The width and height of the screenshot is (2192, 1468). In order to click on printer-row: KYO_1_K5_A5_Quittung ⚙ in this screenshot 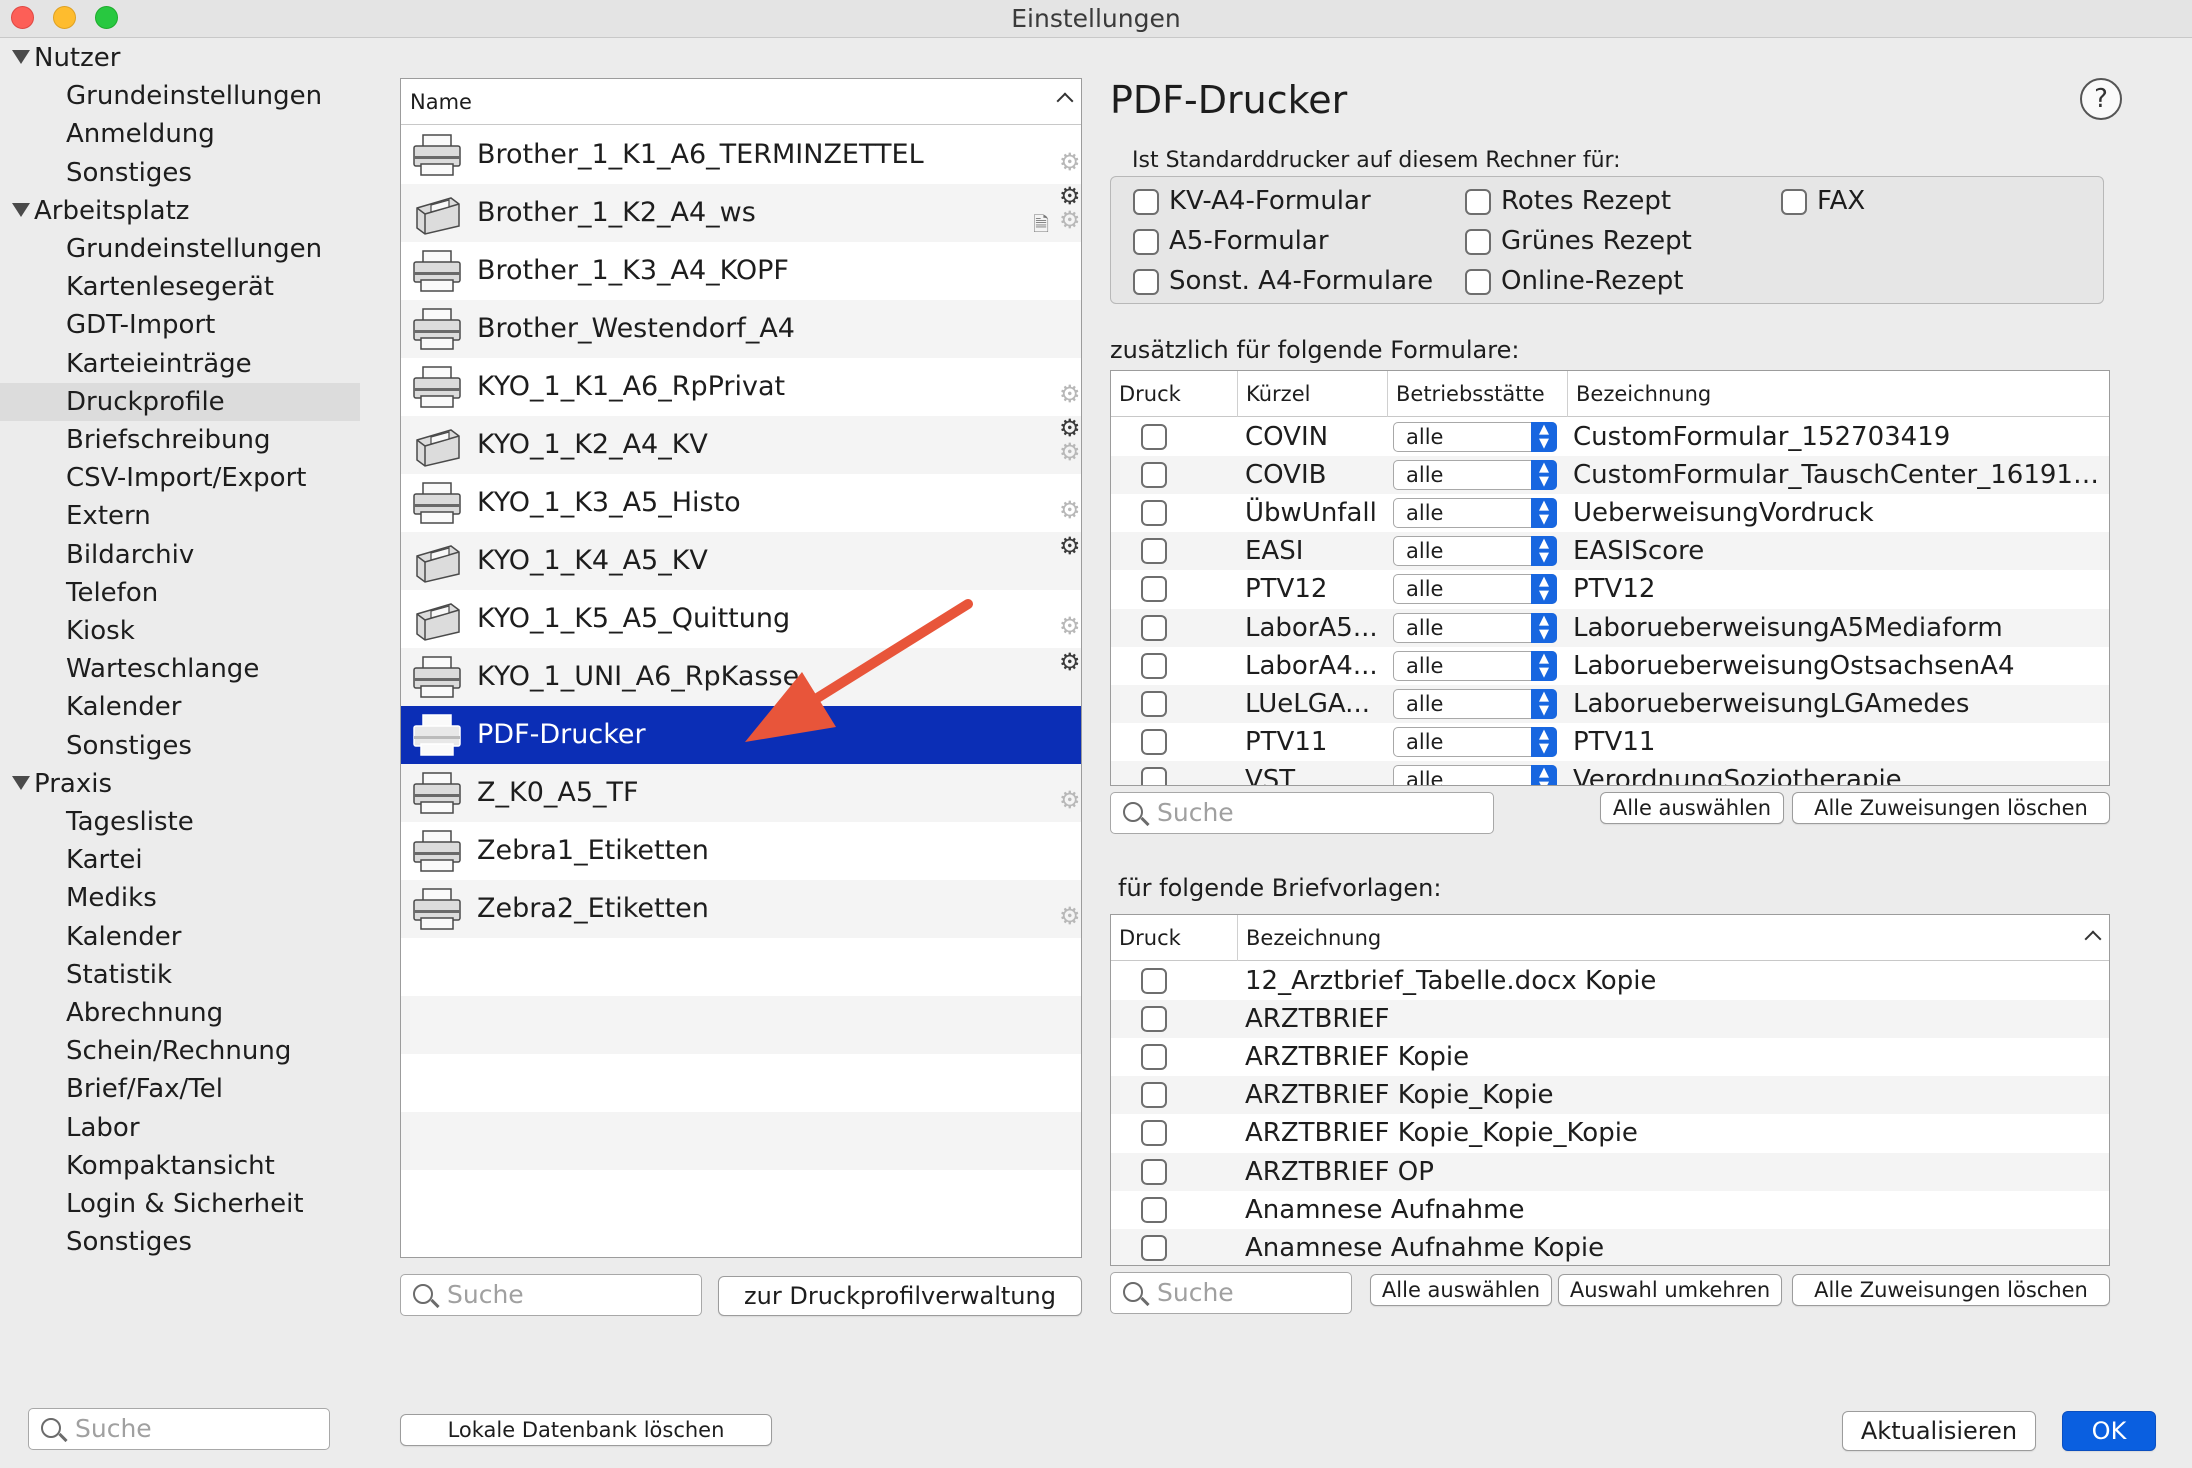, I will do `click(741, 619)`.